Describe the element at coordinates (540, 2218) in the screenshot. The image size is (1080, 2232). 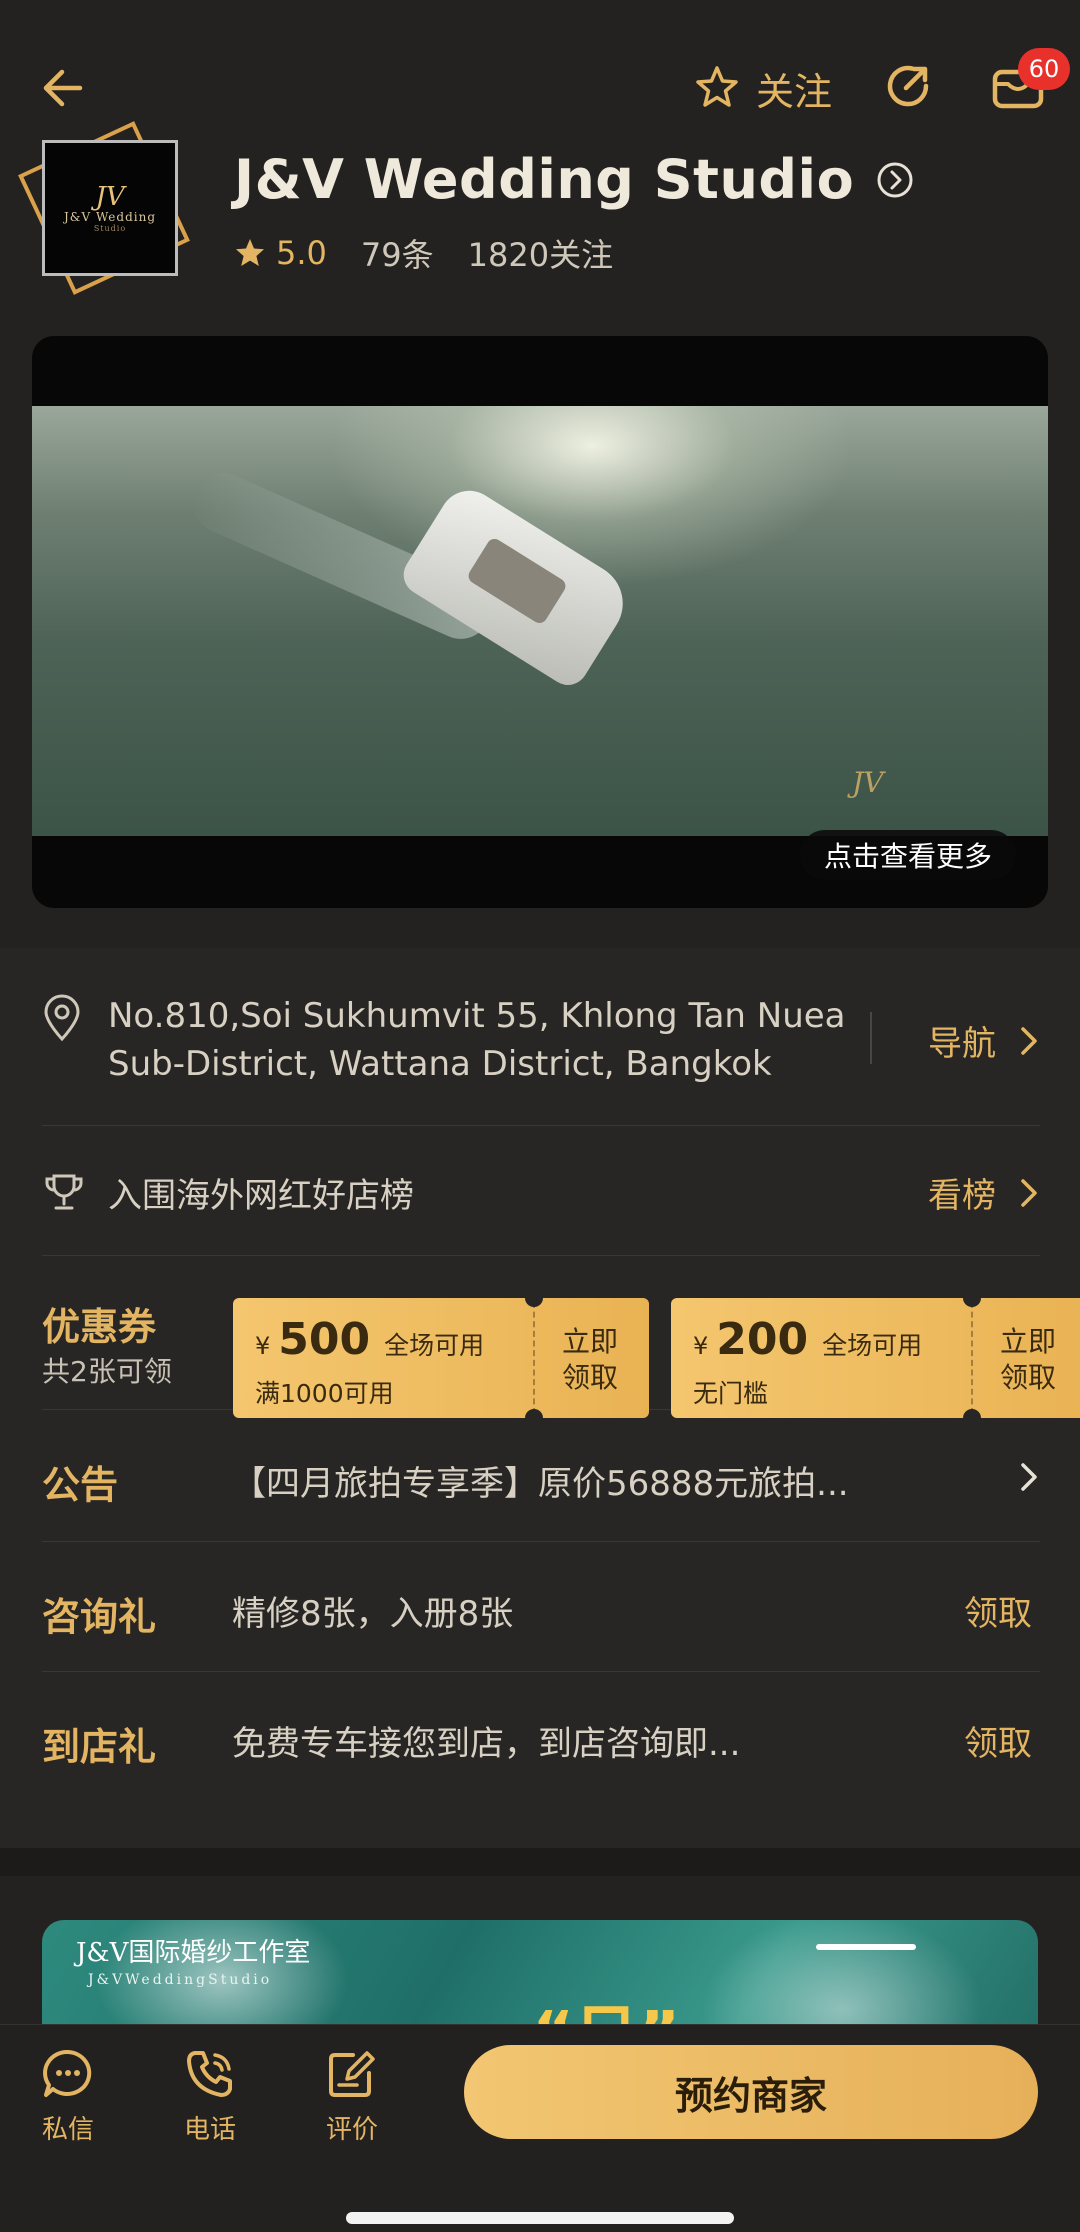
I see `home-indicator` at that location.